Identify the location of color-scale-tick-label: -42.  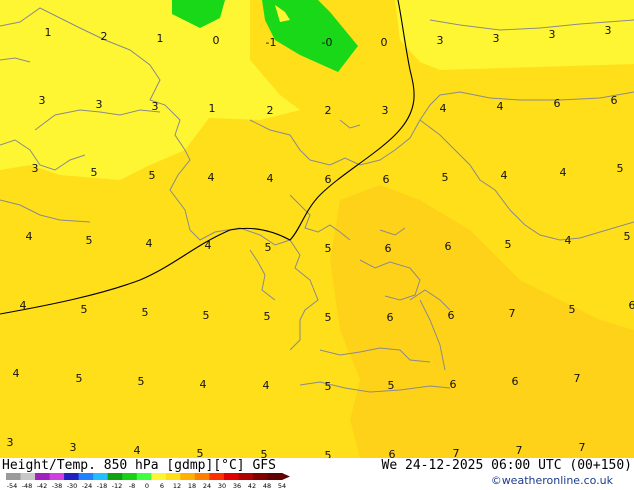
(42, 485).